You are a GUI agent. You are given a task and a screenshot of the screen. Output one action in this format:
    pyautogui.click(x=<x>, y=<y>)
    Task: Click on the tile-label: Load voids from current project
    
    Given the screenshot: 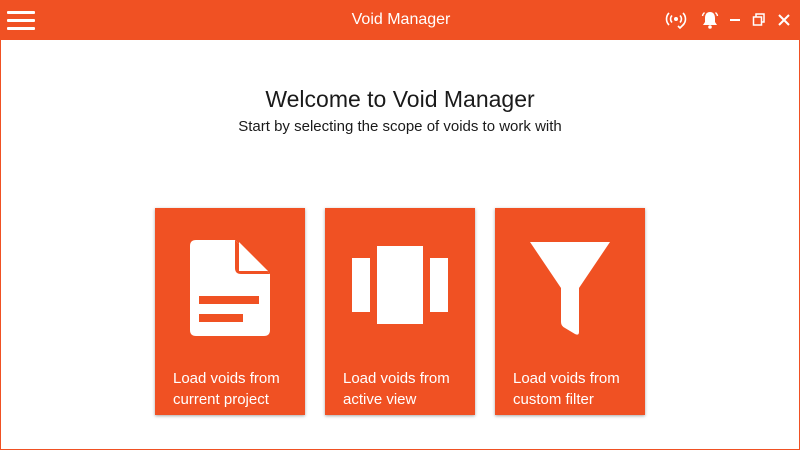 What is the action you would take?
    pyautogui.click(x=235, y=389)
    